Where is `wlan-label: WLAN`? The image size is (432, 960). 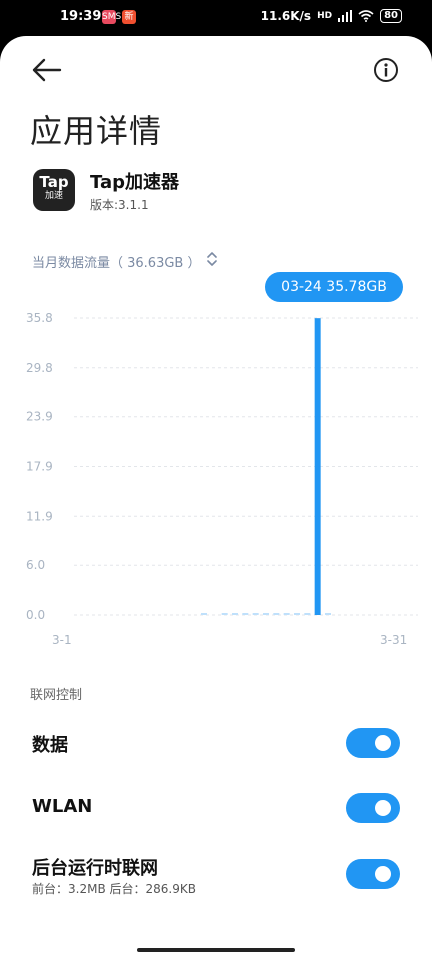
wlan-label: WLAN is located at coordinates (62, 806).